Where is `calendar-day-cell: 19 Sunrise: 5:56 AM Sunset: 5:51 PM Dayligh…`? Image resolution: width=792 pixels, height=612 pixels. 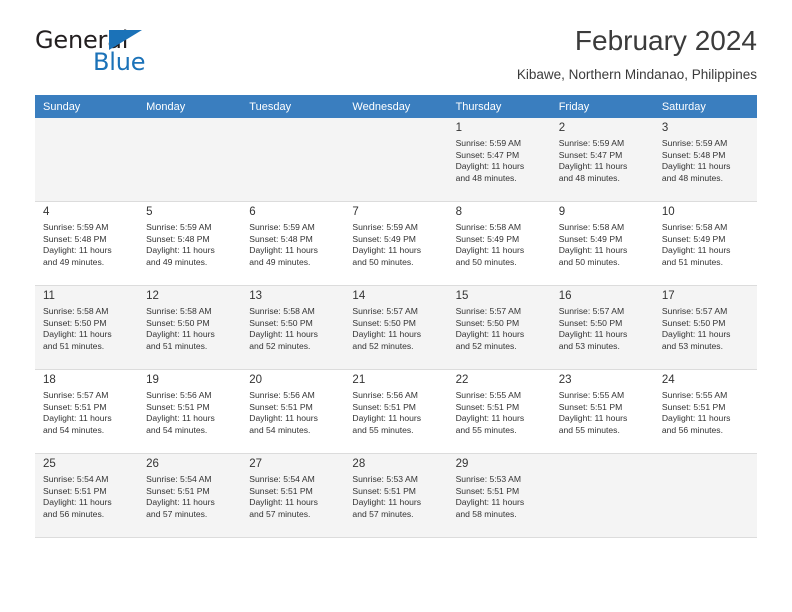
calendar-day-cell: 19 Sunrise: 5:56 AM Sunset: 5:51 PM Dayligh… is located at coordinates (190, 411).